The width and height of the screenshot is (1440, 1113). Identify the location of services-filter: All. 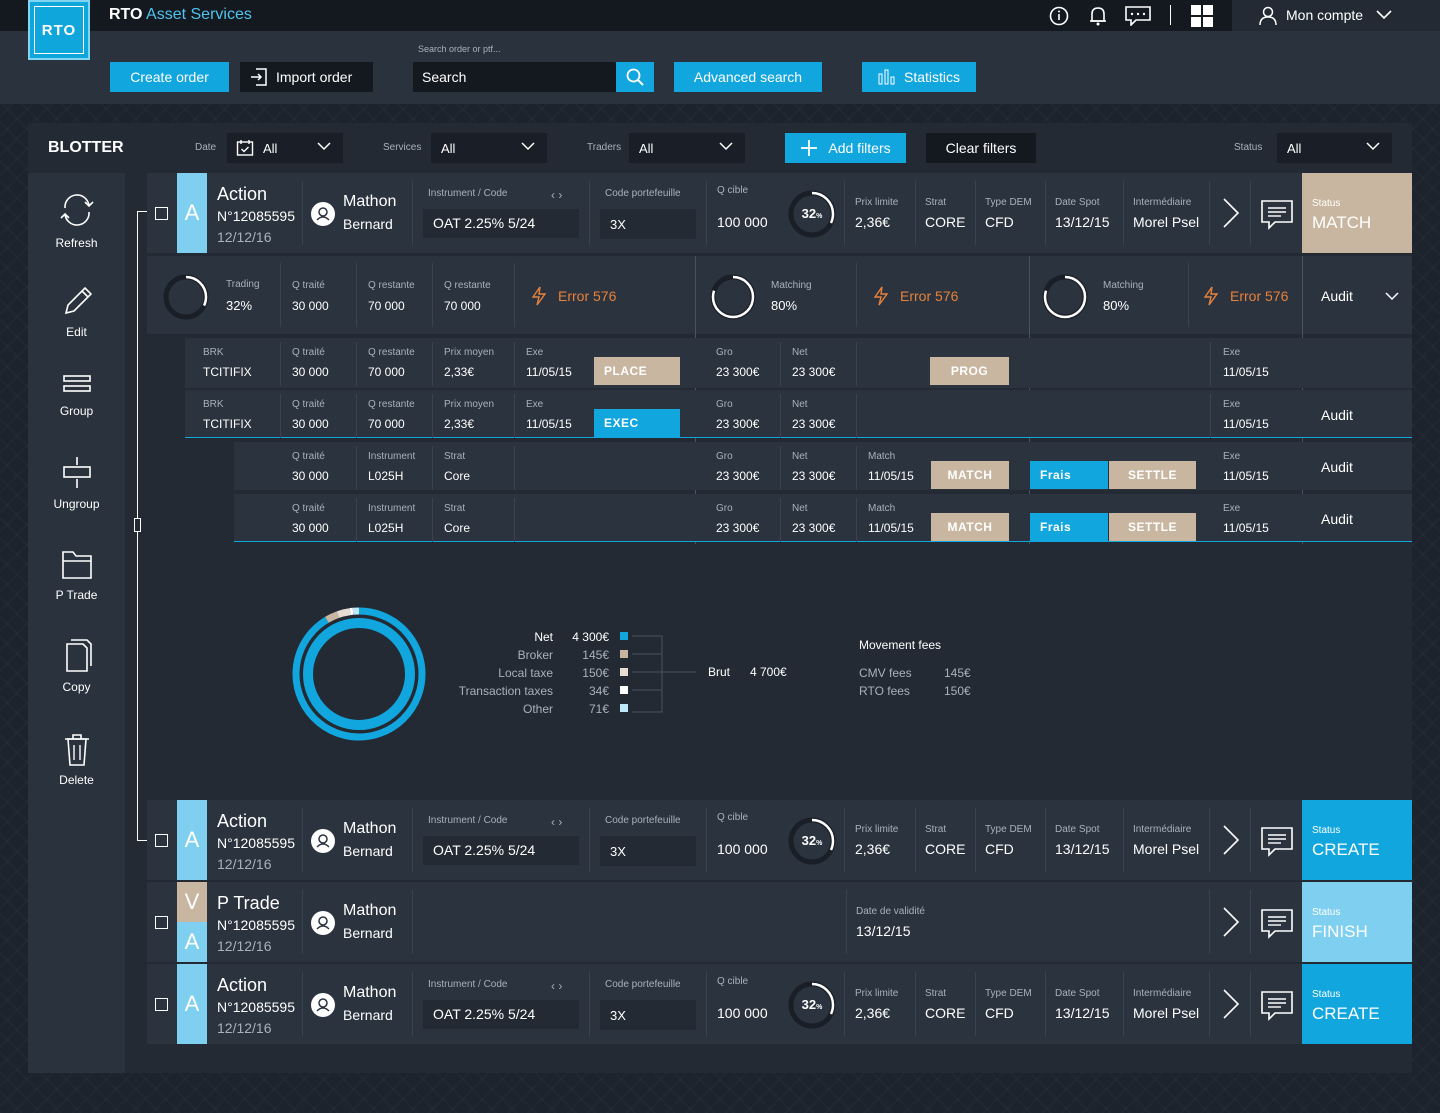
(489, 148).